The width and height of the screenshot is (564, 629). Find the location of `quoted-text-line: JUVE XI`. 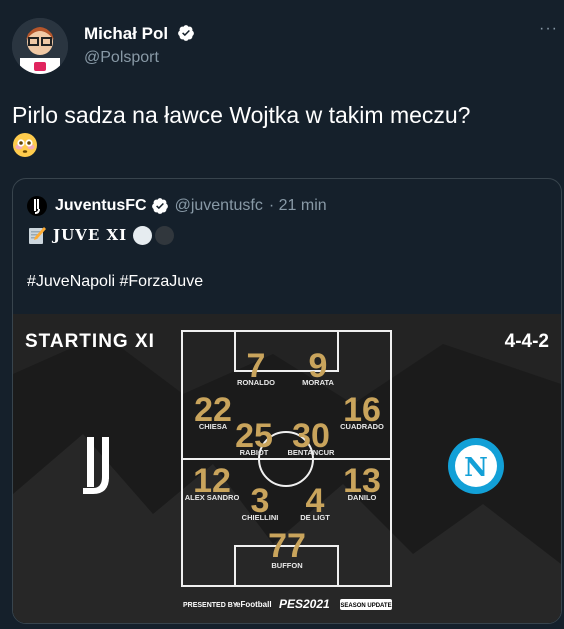

quoted-text-line: JUVE XI is located at coordinates (102, 235).